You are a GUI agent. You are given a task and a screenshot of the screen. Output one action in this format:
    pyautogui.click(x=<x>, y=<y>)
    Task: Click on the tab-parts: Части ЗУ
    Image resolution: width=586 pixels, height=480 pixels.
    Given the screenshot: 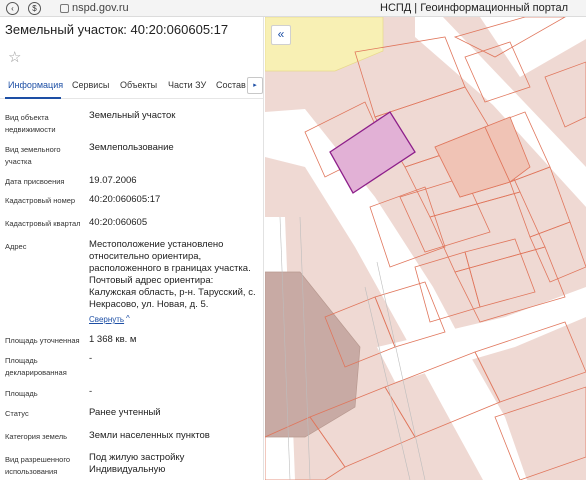 What is the action you would take?
    pyautogui.click(x=187, y=85)
    